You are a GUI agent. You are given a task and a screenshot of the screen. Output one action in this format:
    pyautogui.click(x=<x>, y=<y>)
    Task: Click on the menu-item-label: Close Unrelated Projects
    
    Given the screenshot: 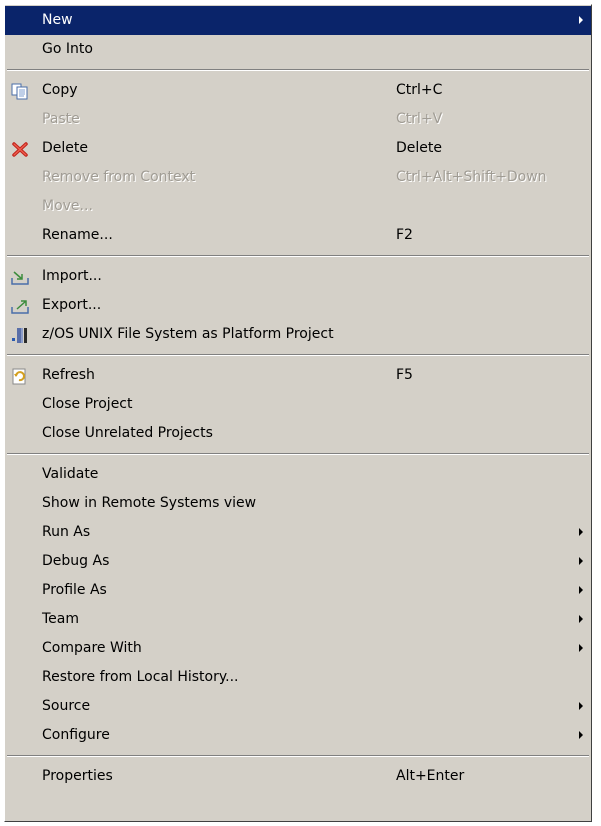 What is the action you would take?
    pyautogui.click(x=127, y=433)
    